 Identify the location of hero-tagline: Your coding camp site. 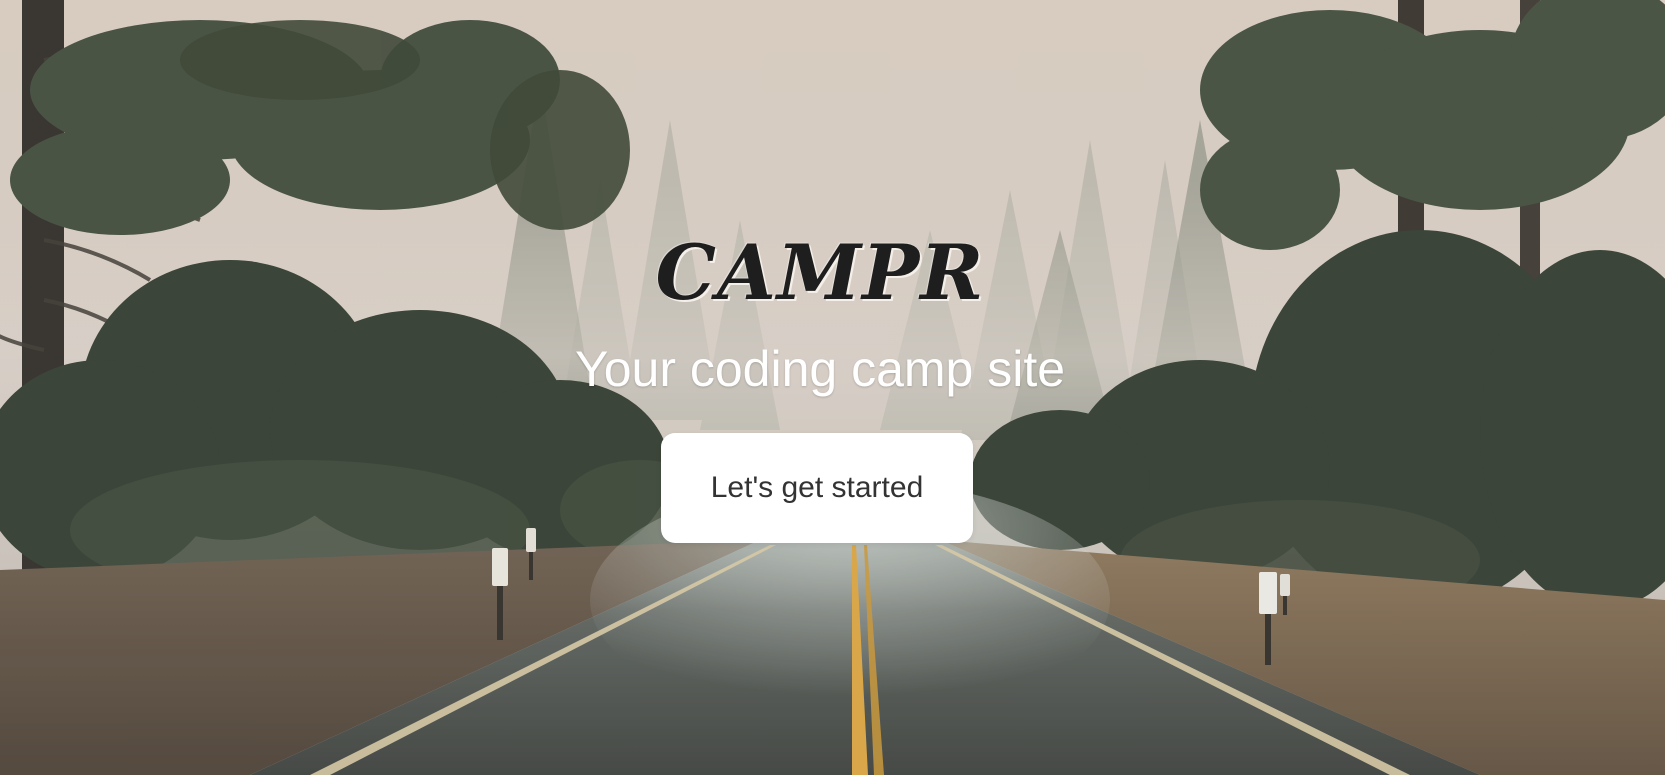
(820, 369).